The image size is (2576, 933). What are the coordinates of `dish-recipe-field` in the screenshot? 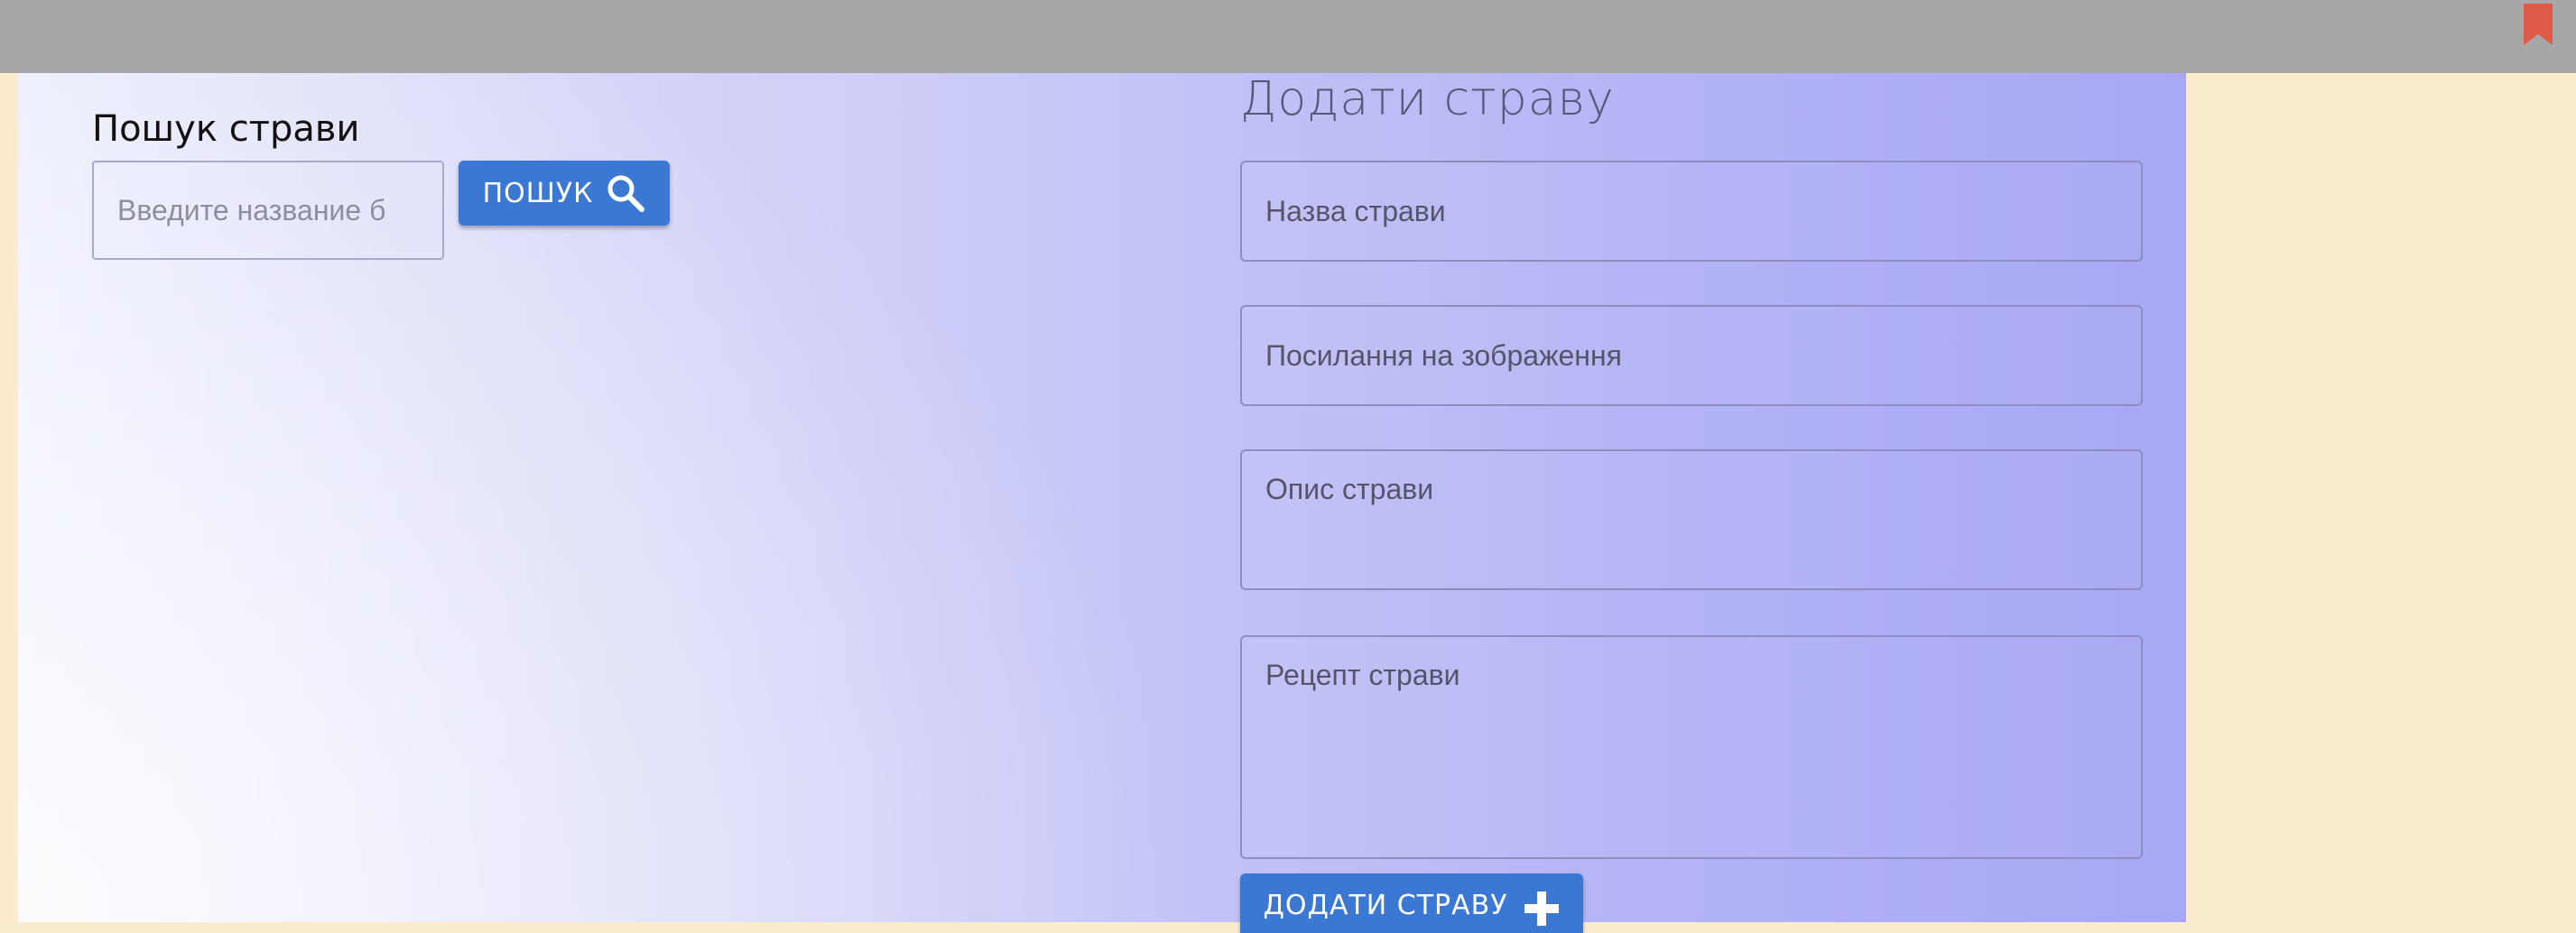 It's located at (1692, 747).